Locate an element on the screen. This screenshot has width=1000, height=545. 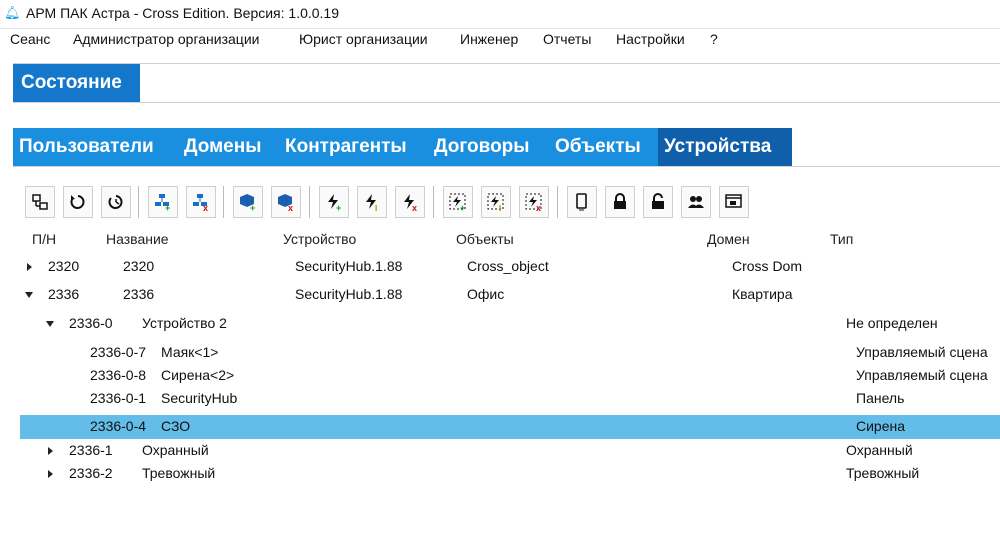
bolt-remove-icon: x is located at coordinates (410, 202).